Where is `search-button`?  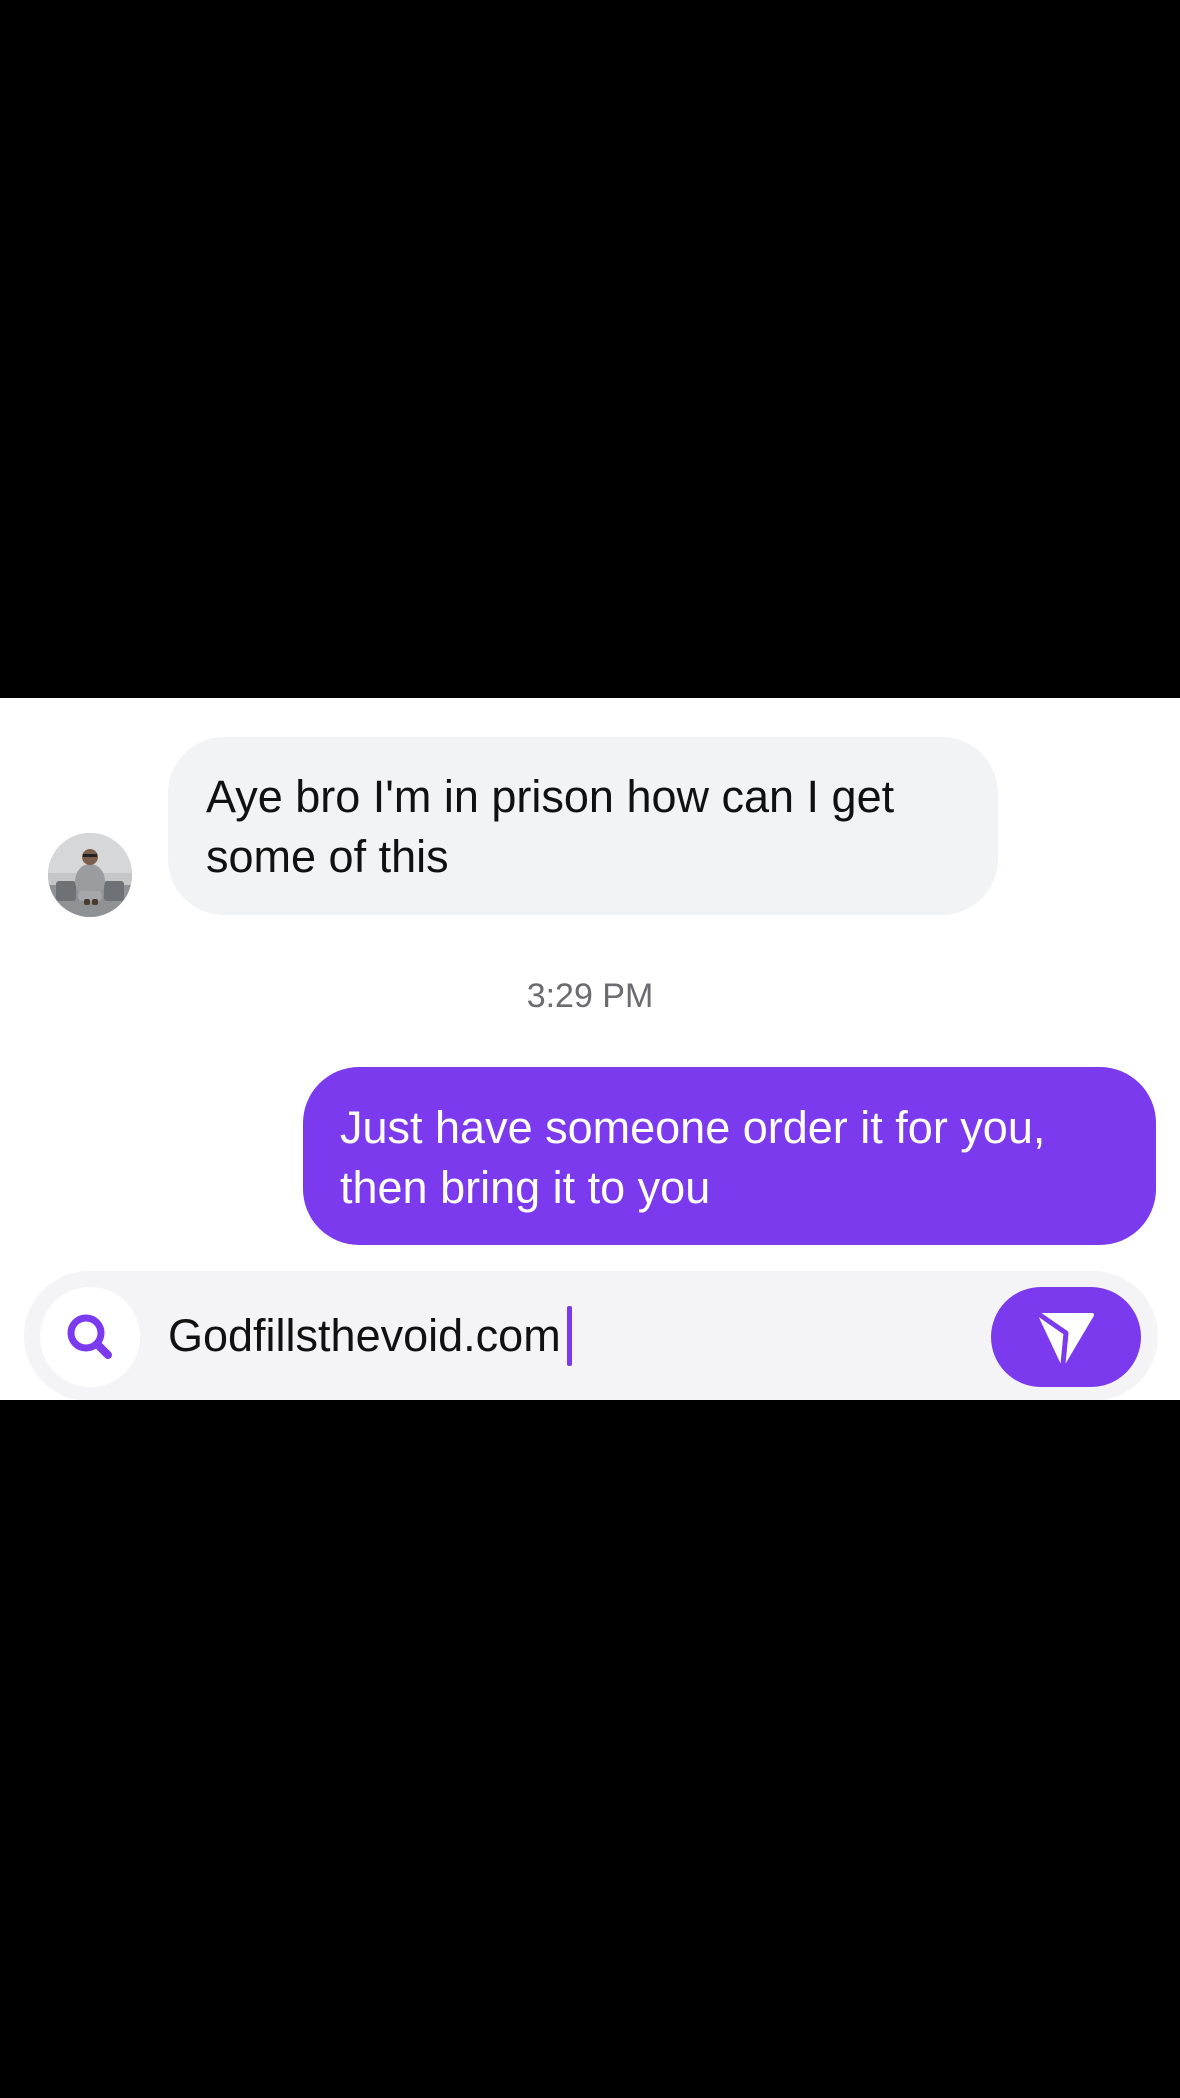
search-button is located at coordinates (90, 1337).